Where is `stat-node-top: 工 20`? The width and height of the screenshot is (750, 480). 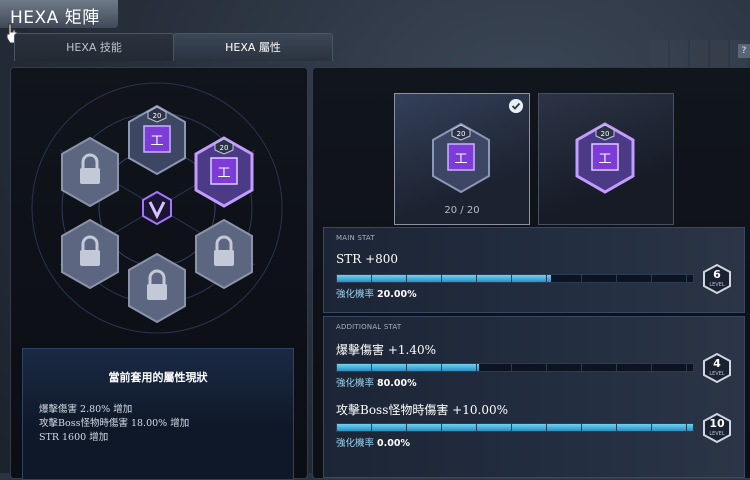 stat-node-top: 工 20 is located at coordinates (157, 140).